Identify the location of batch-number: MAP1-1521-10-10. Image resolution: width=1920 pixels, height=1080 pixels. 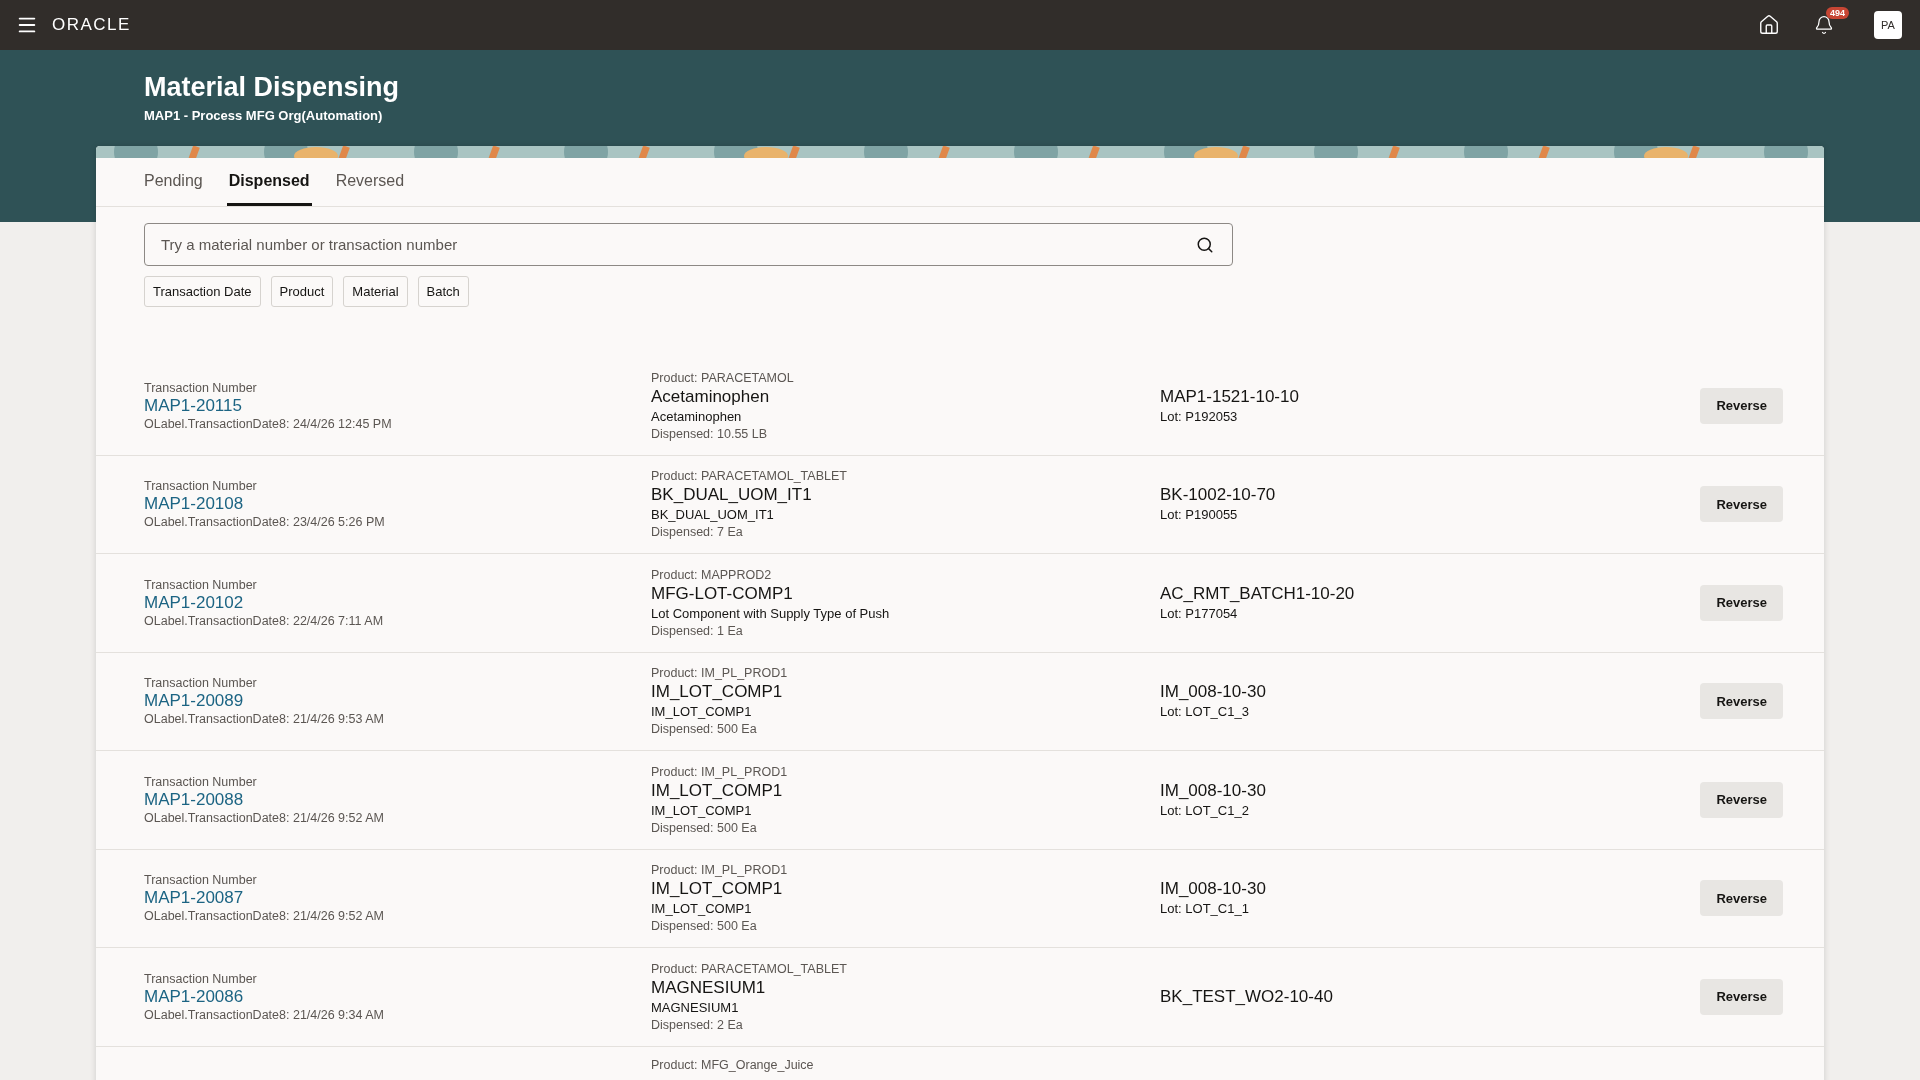
(1229, 396).